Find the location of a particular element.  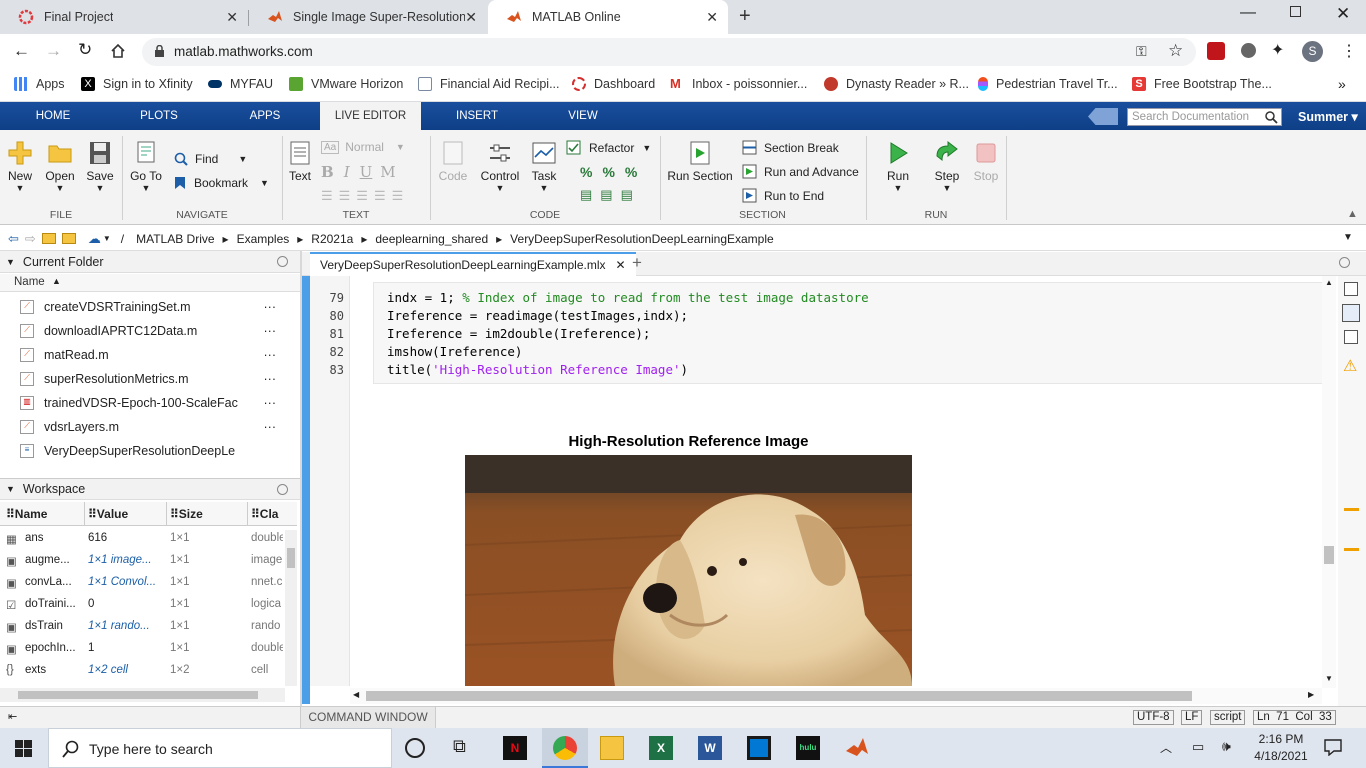

editor-options-icon is located at coordinates (1344, 262).